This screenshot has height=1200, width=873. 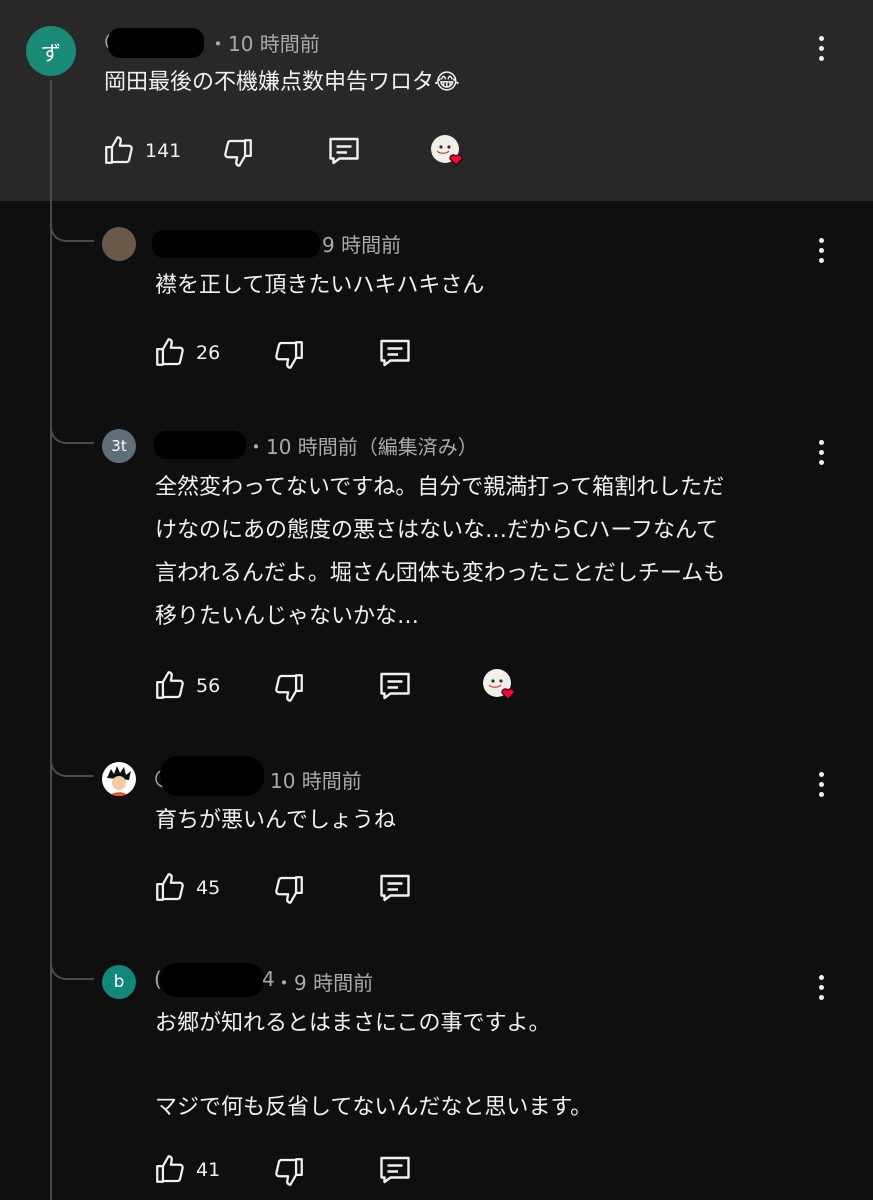 What do you see at coordinates (362, 447) in the screenshot?
I see `comment-timestamp: ・10 時間前（編集済み）` at bounding box center [362, 447].